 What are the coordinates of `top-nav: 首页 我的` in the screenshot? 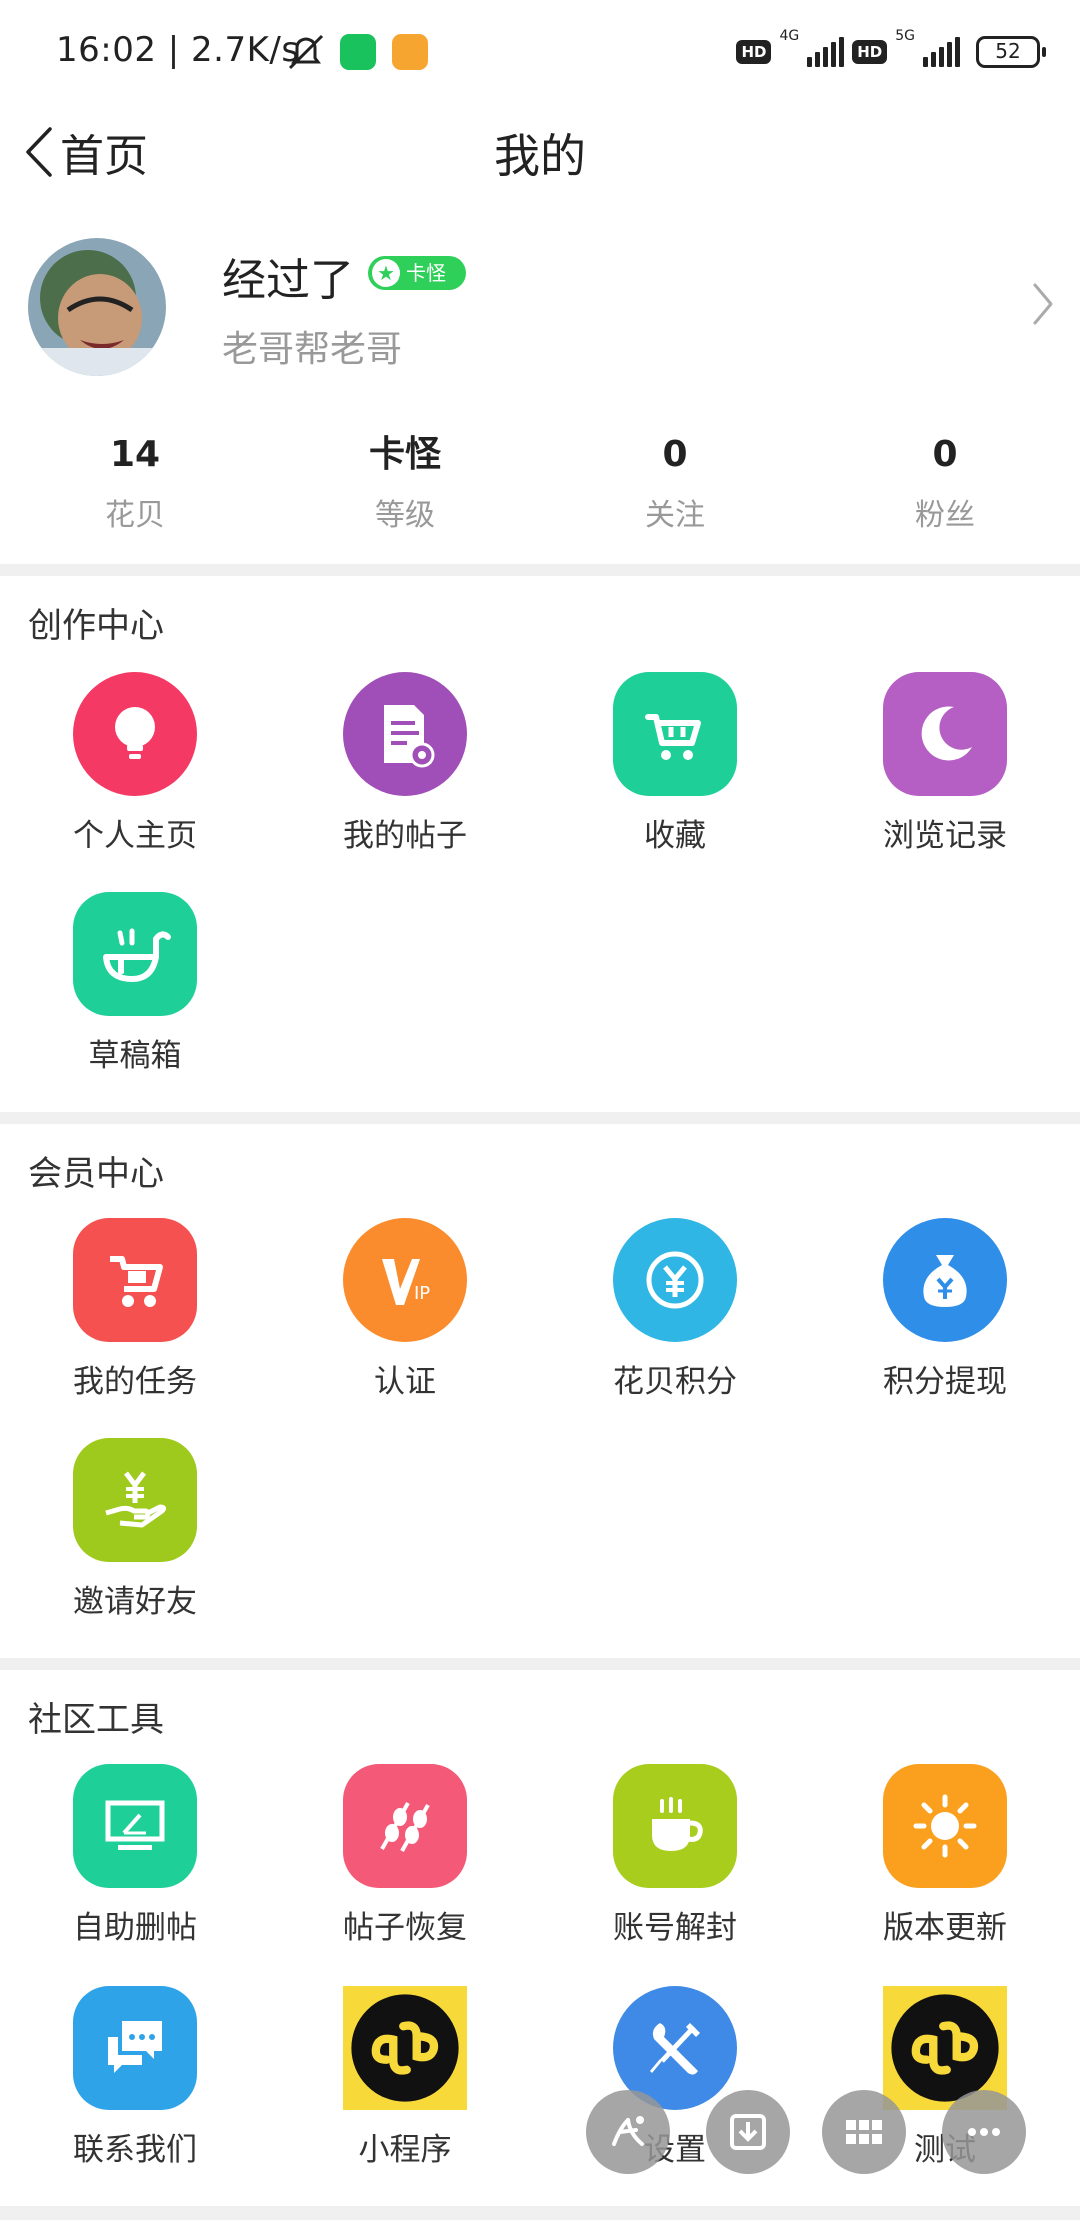 It's located at (540, 159).